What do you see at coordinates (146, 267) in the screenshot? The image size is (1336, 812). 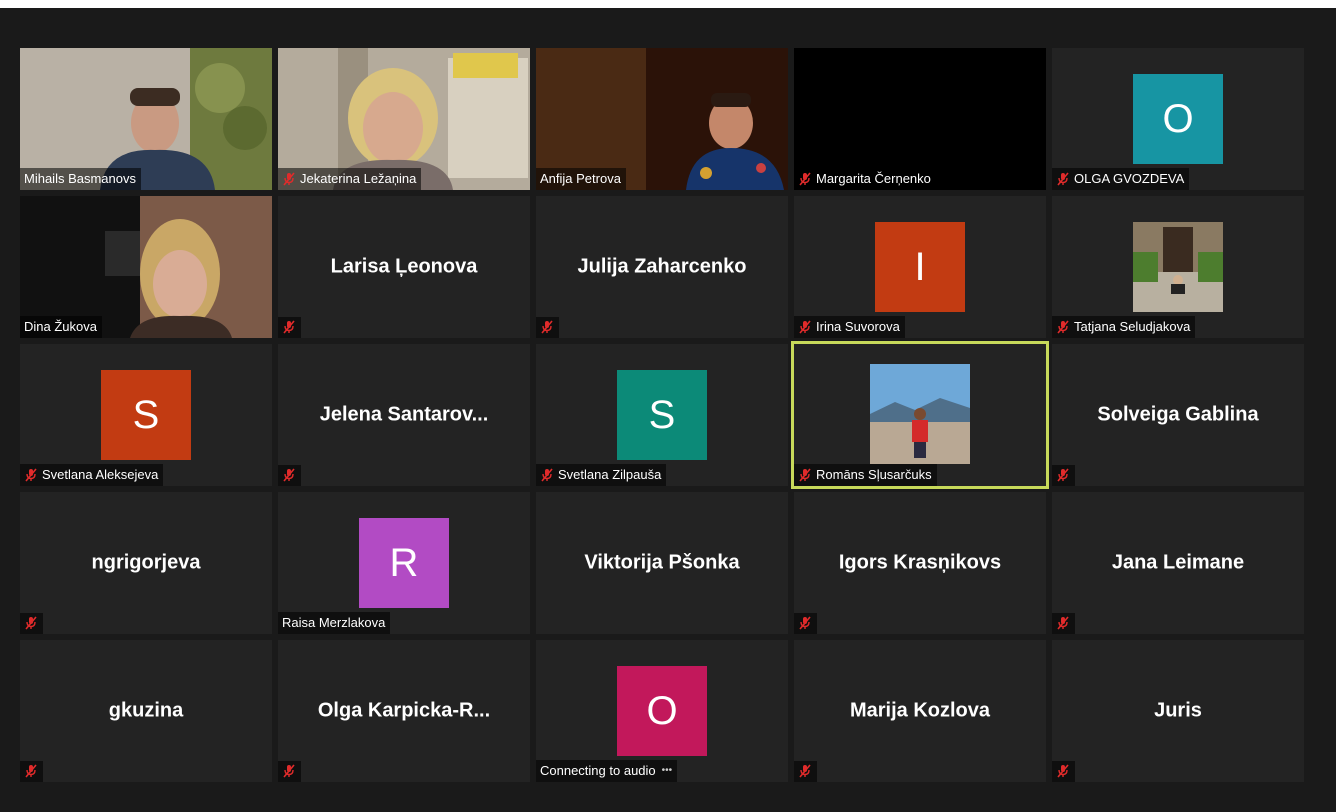 I see `participant-tile: Dina Žukova` at bounding box center [146, 267].